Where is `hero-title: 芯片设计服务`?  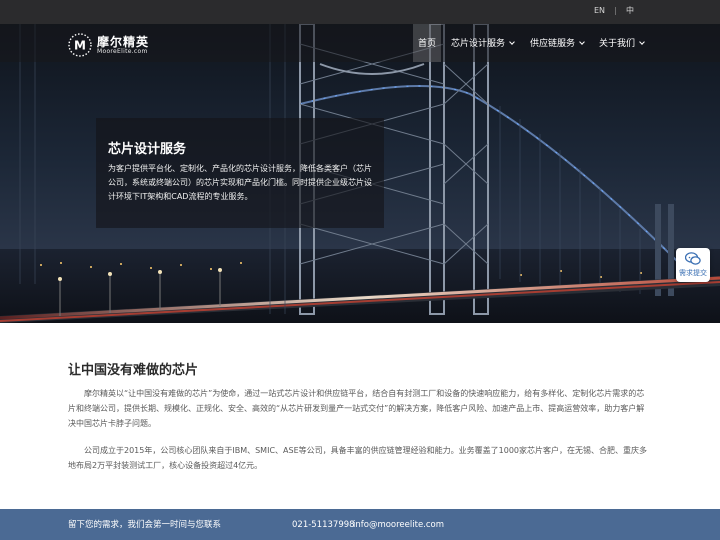
hero-title: 芯片设计服务 is located at coordinates (147, 149).